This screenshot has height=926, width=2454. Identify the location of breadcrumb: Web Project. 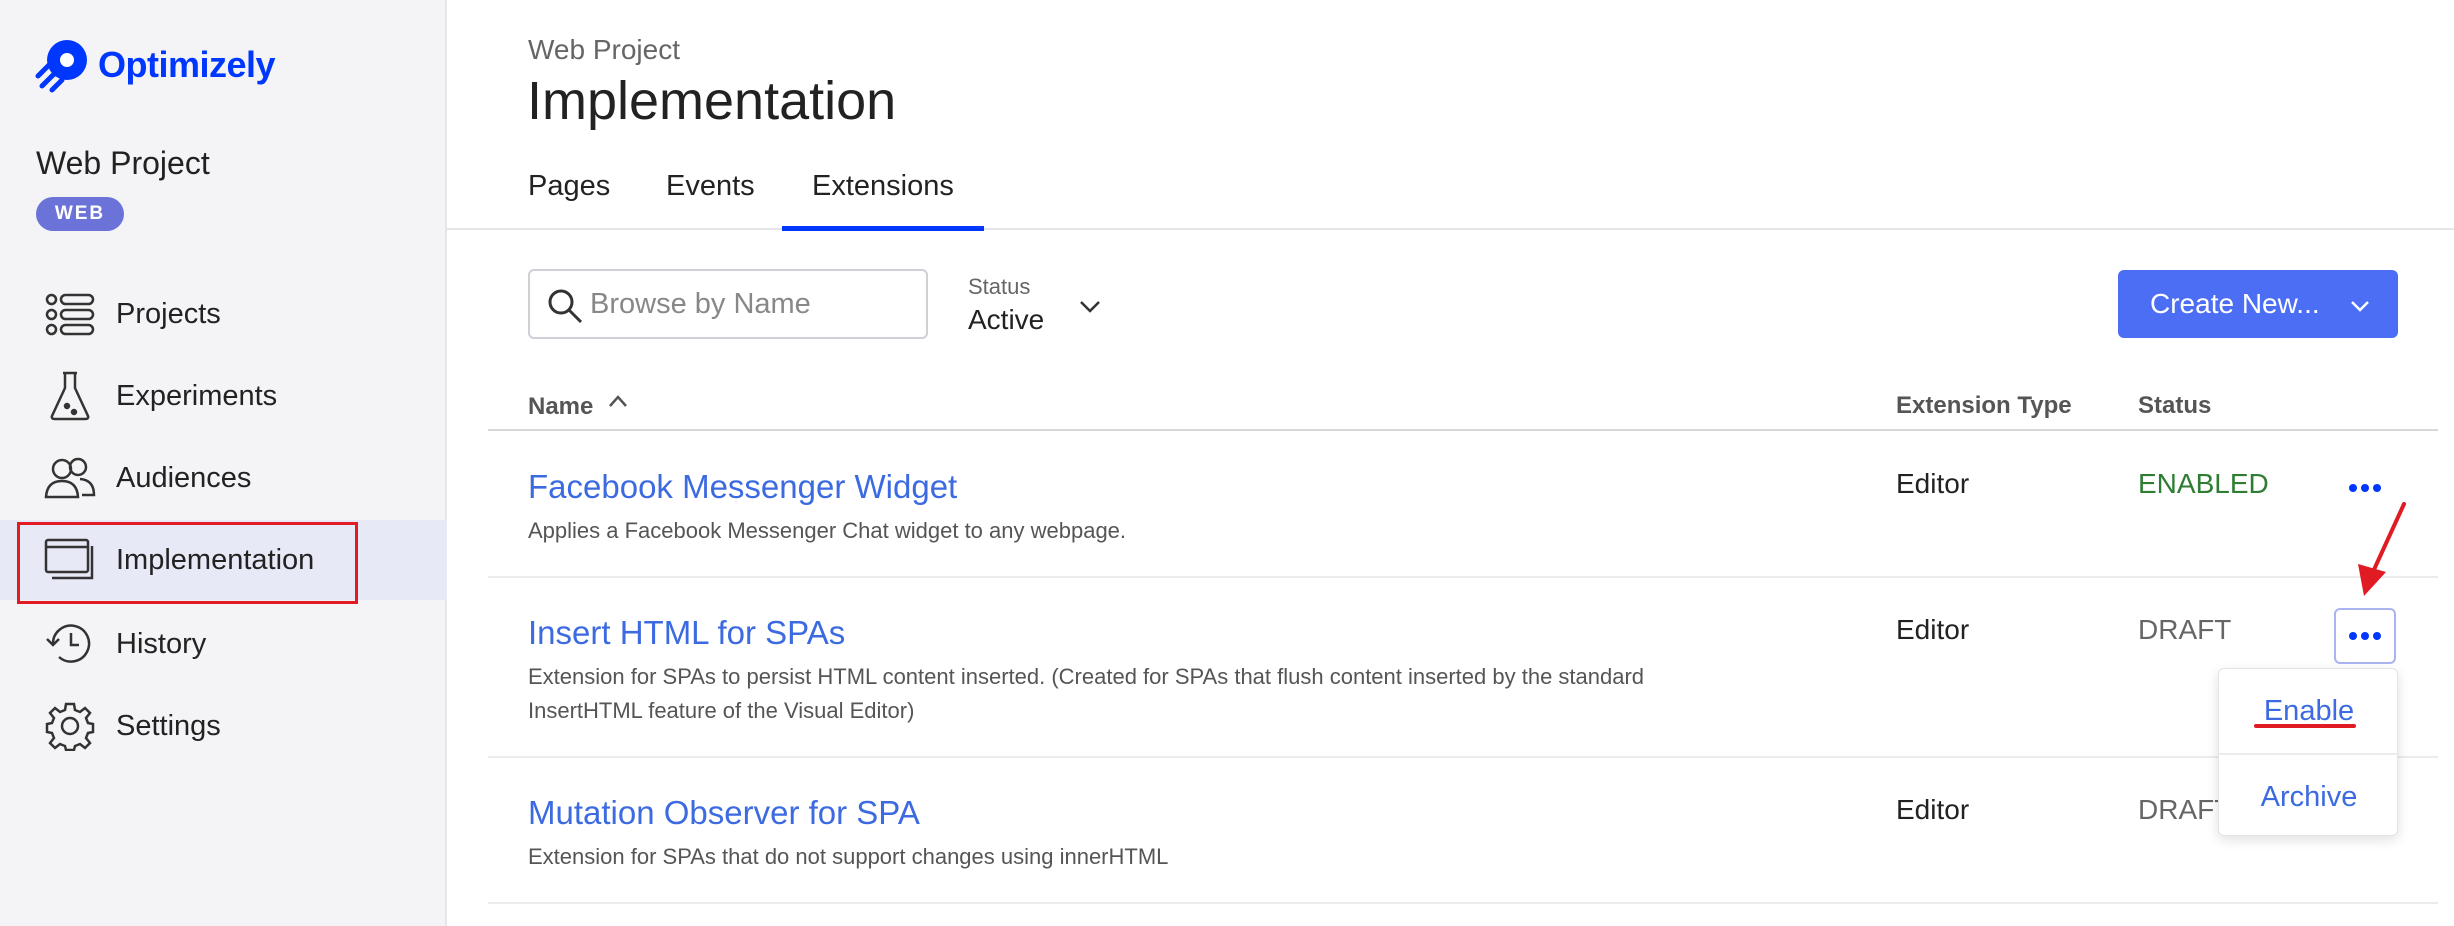
(604, 50).